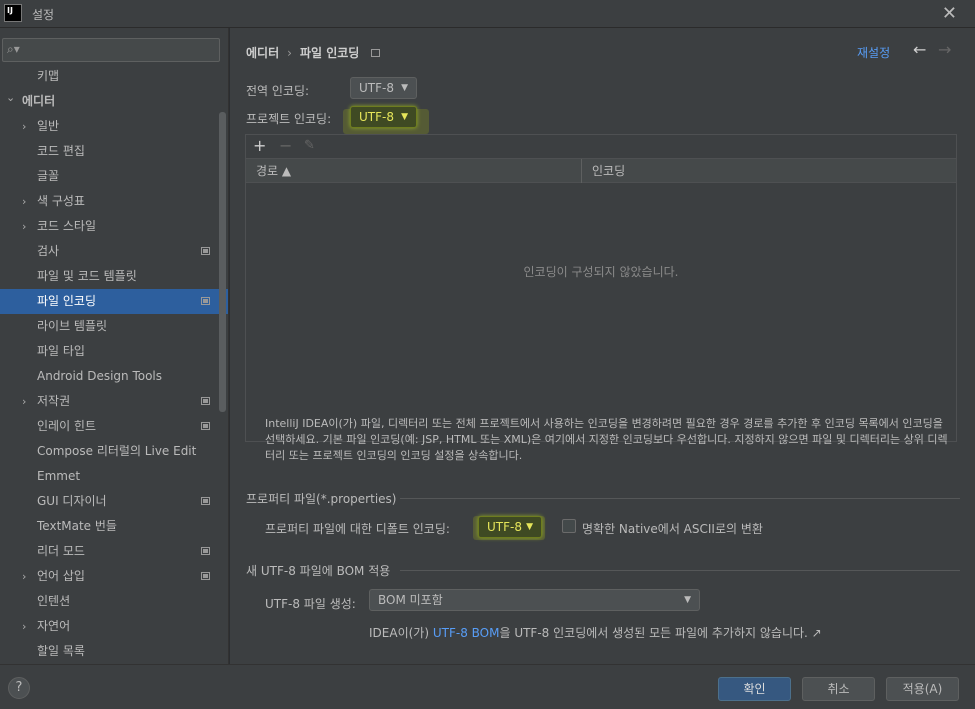  What do you see at coordinates (114, 226) in the screenshot?
I see `sidebar-item: › 코드 스타일` at bounding box center [114, 226].